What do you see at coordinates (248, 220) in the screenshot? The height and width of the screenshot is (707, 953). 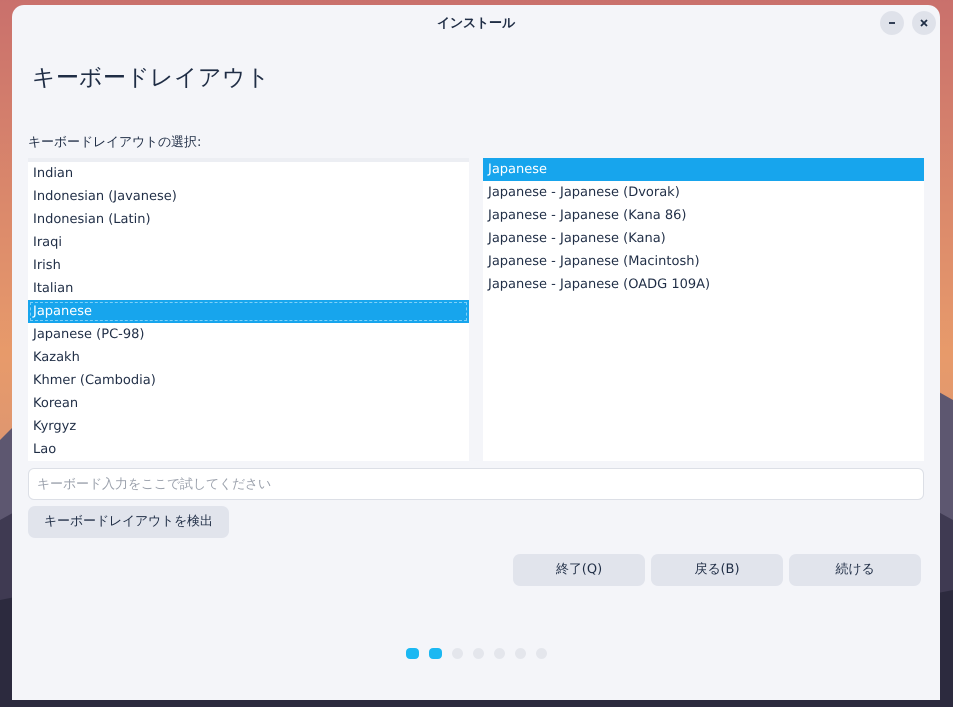 I see `list-item: Indonesian (Latin)` at bounding box center [248, 220].